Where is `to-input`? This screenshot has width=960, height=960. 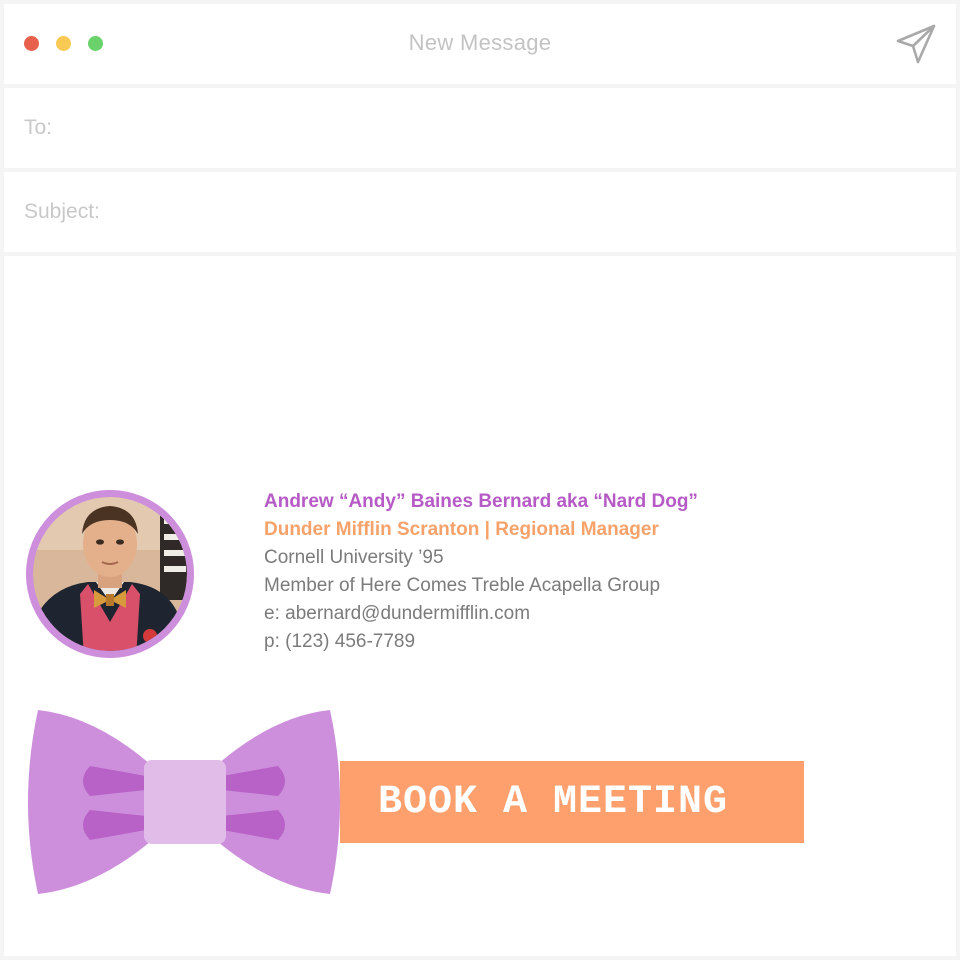 to-input is located at coordinates (505, 129).